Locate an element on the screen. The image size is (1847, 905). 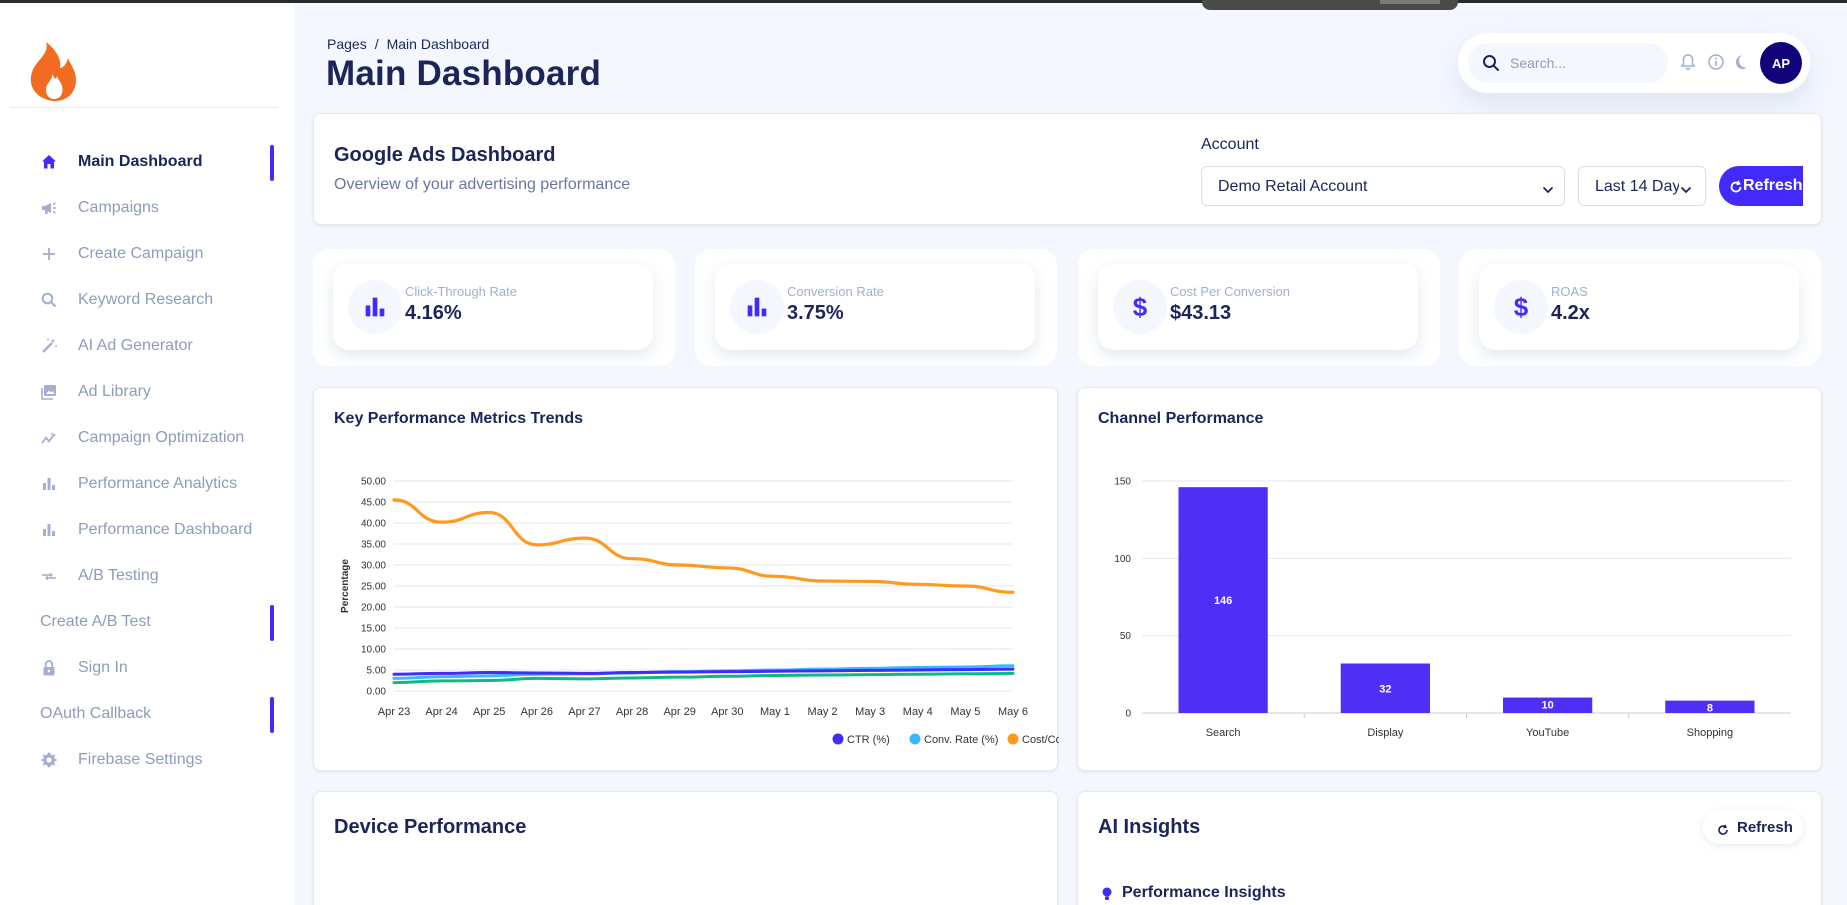
x-tick-label: Display is located at coordinates (1385, 733).